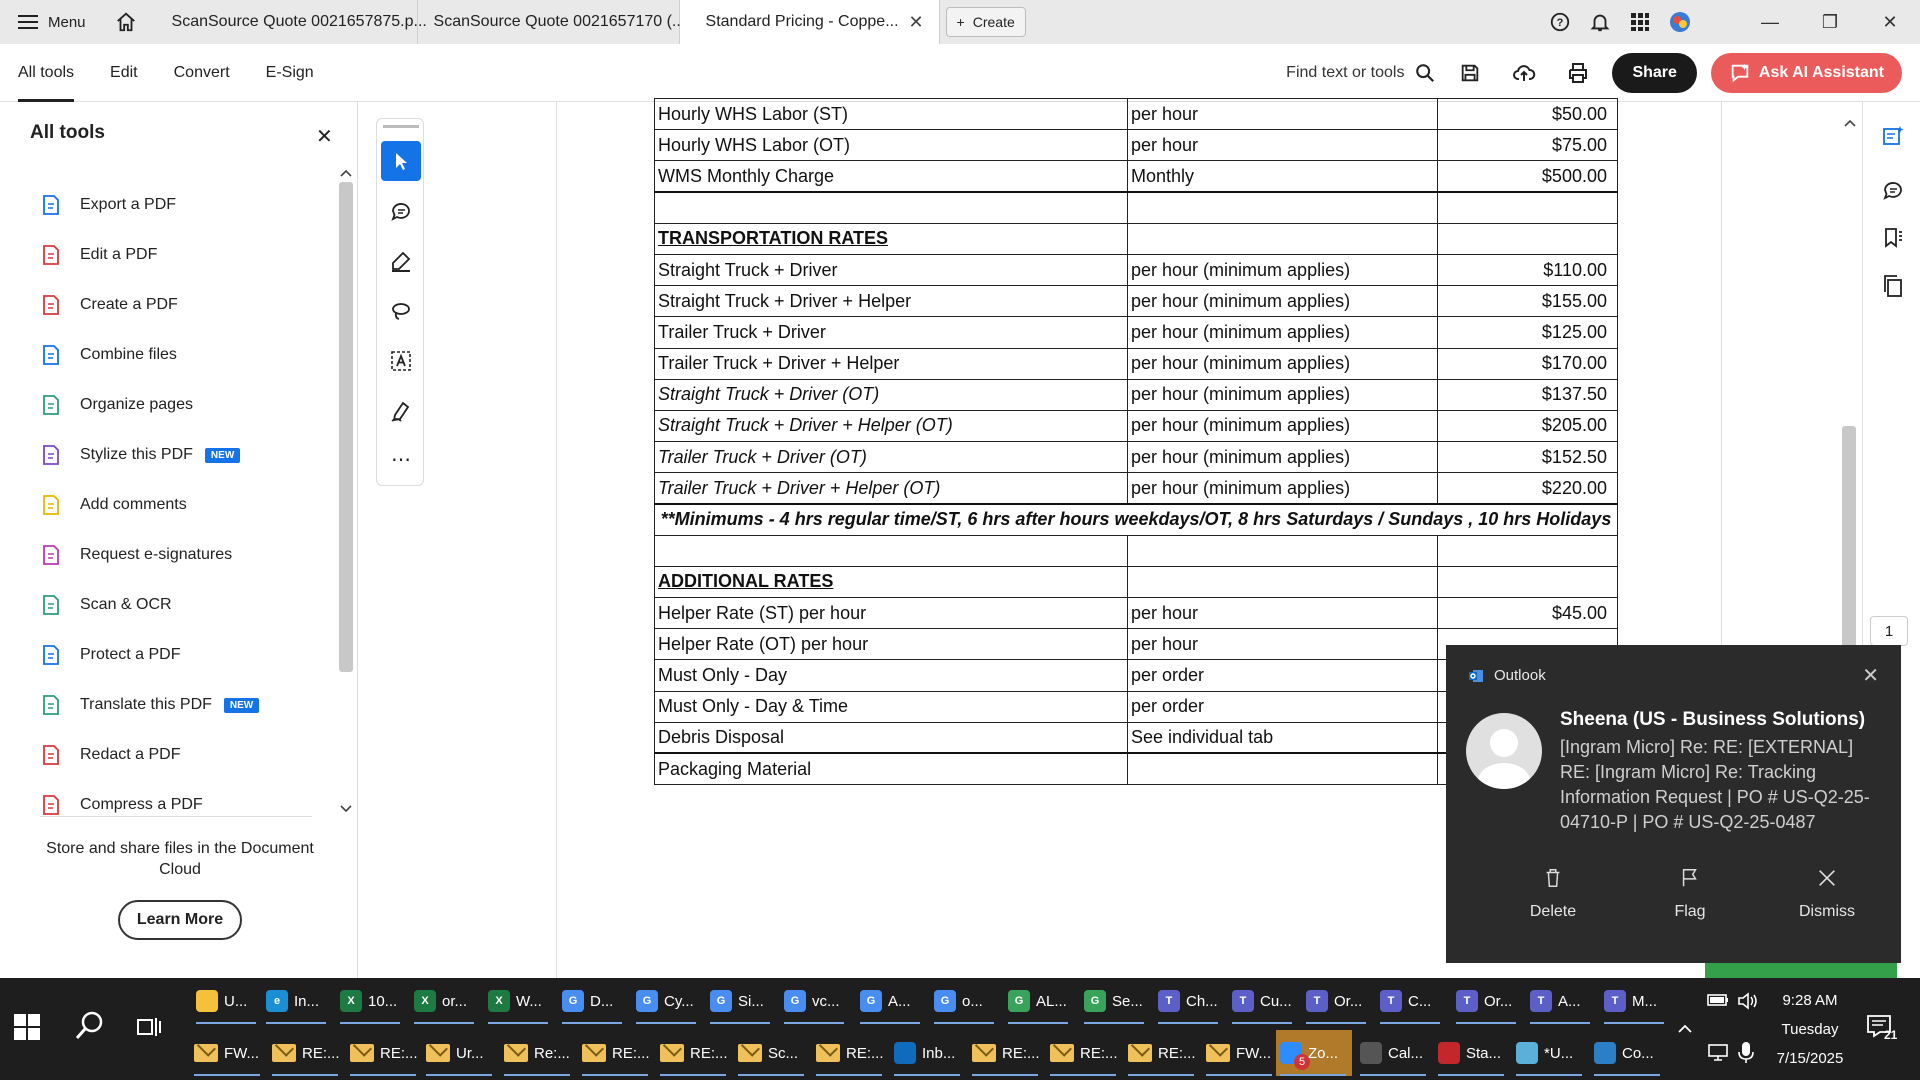  Describe the element at coordinates (401, 126) in the screenshot. I see `drag-handle` at that location.